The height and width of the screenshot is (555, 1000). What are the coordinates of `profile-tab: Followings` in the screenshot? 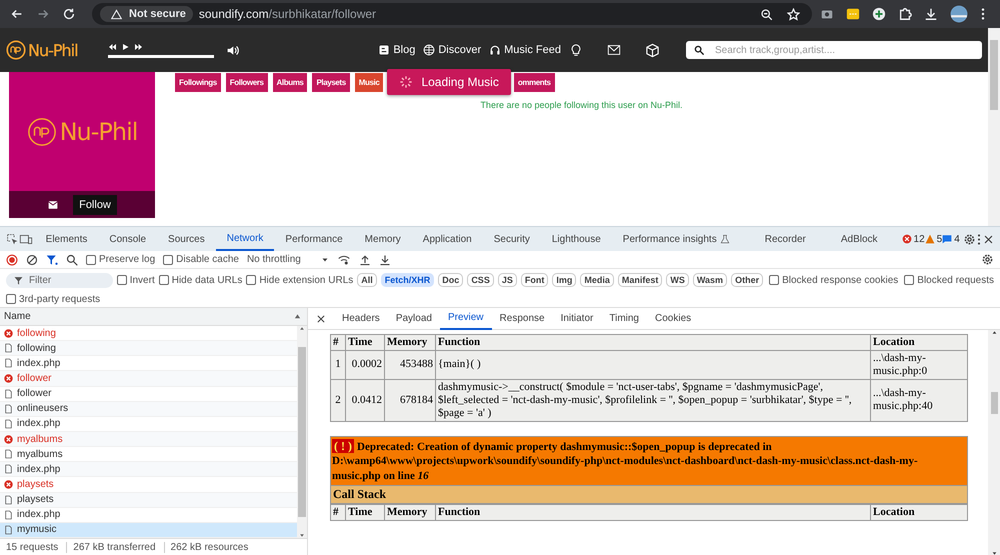 It's located at (198, 82).